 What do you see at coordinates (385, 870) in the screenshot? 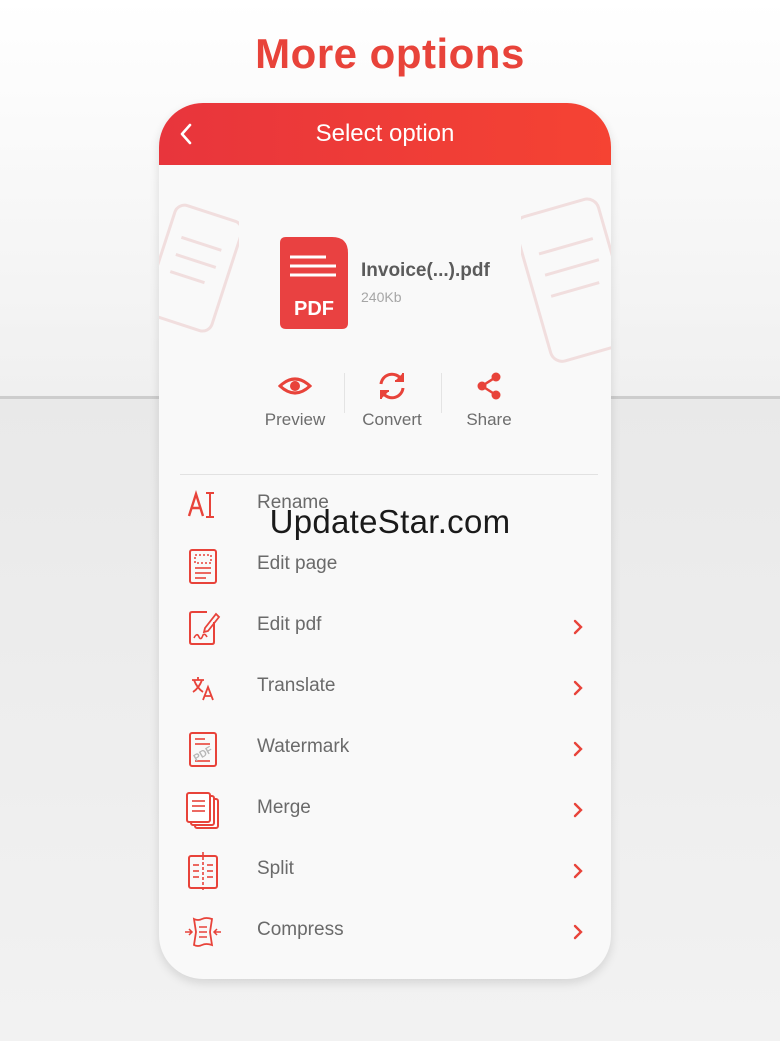
I see `menu-item-split: Split` at bounding box center [385, 870].